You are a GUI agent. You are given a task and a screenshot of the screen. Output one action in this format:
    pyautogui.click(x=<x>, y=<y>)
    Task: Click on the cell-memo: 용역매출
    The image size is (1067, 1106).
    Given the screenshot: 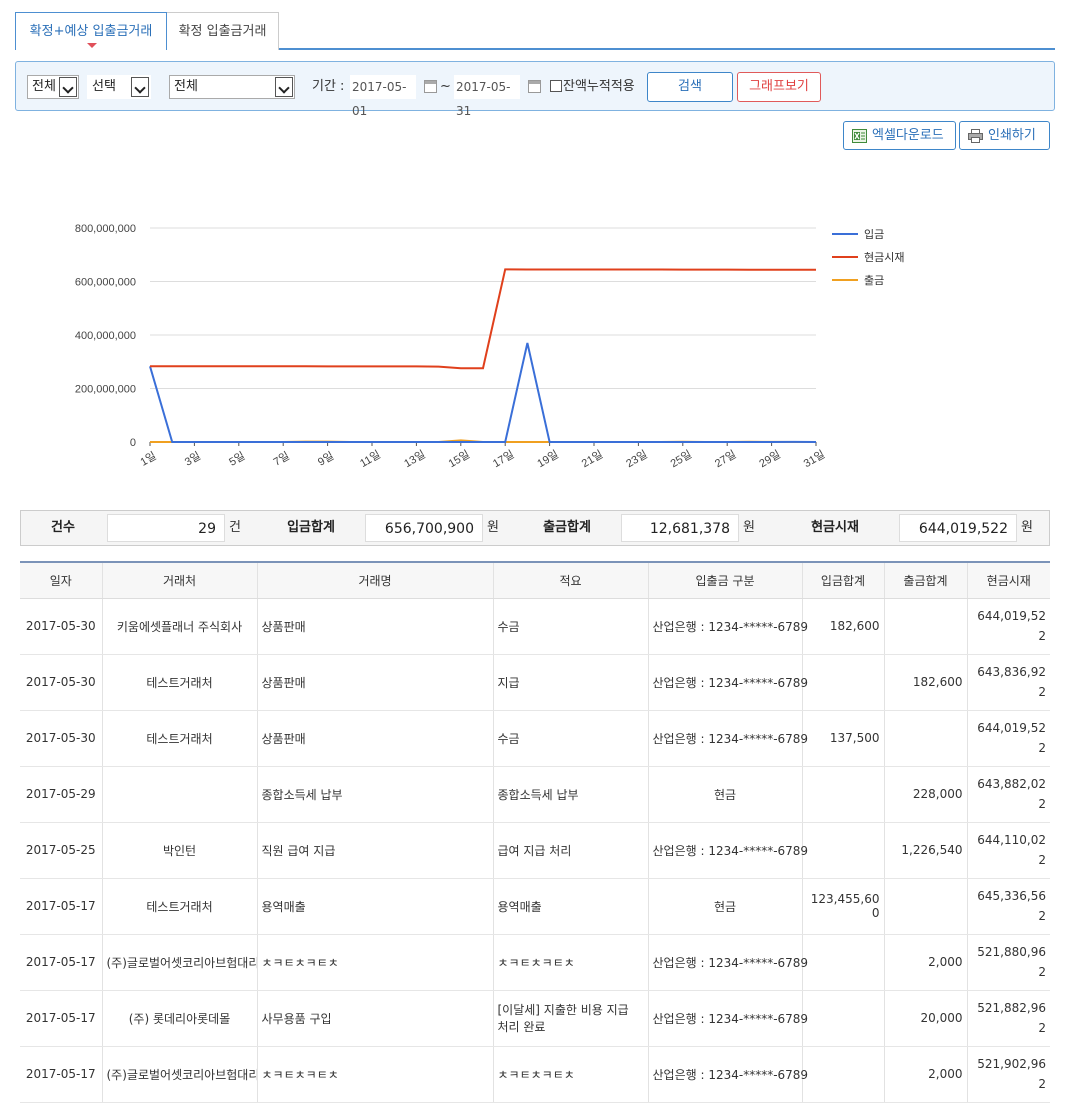 What is the action you would take?
    pyautogui.click(x=571, y=906)
    